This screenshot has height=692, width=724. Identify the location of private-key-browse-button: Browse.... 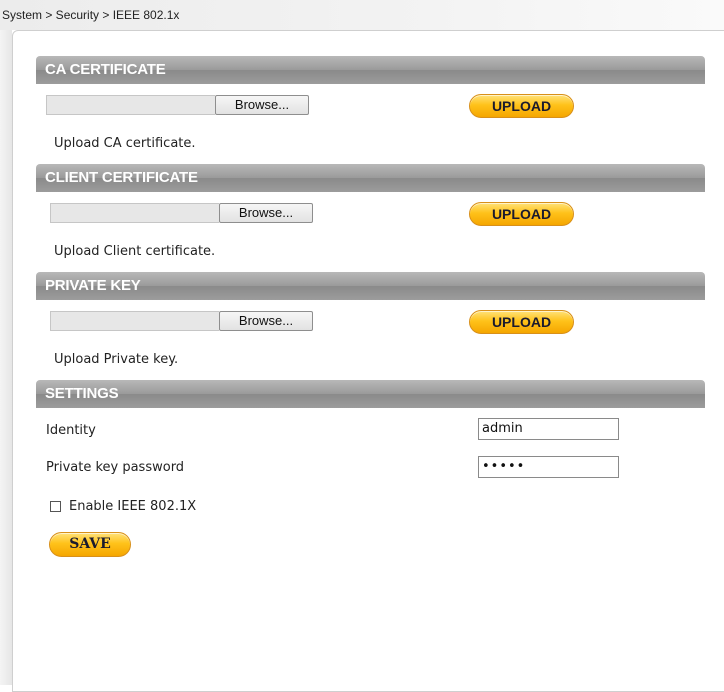
(266, 321).